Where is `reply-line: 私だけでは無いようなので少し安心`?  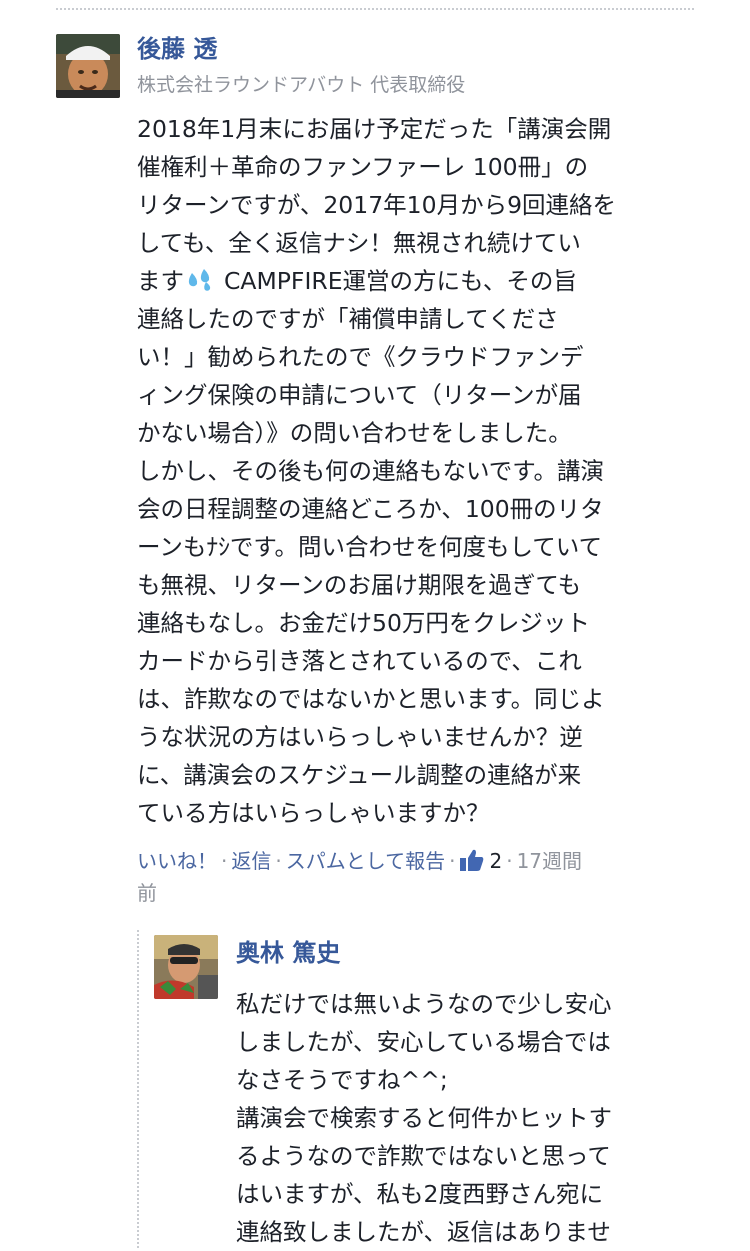 reply-line: 私だけでは無いようなので少し安心 is located at coordinates (424, 1004).